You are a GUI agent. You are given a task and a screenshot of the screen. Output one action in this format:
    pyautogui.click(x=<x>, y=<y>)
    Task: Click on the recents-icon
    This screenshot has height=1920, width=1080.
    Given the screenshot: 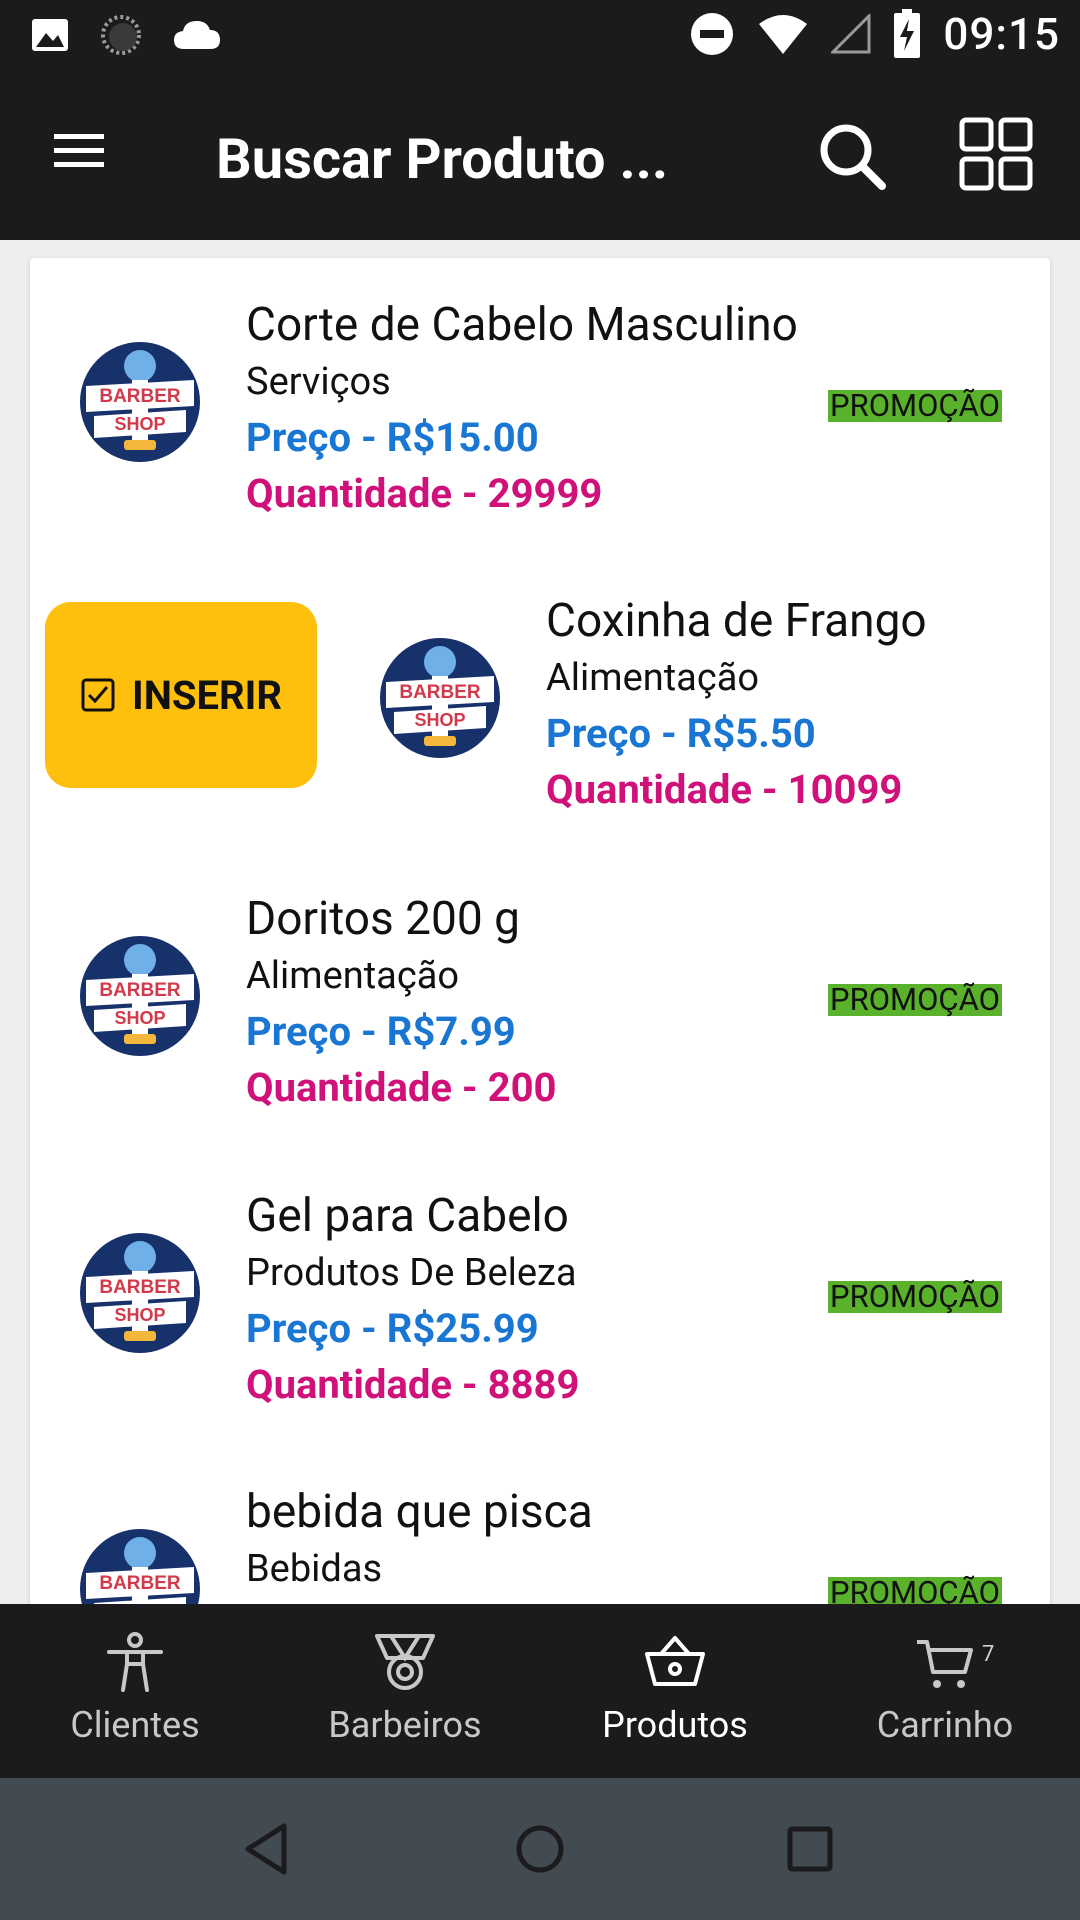 What is the action you would take?
    pyautogui.click(x=810, y=1849)
    